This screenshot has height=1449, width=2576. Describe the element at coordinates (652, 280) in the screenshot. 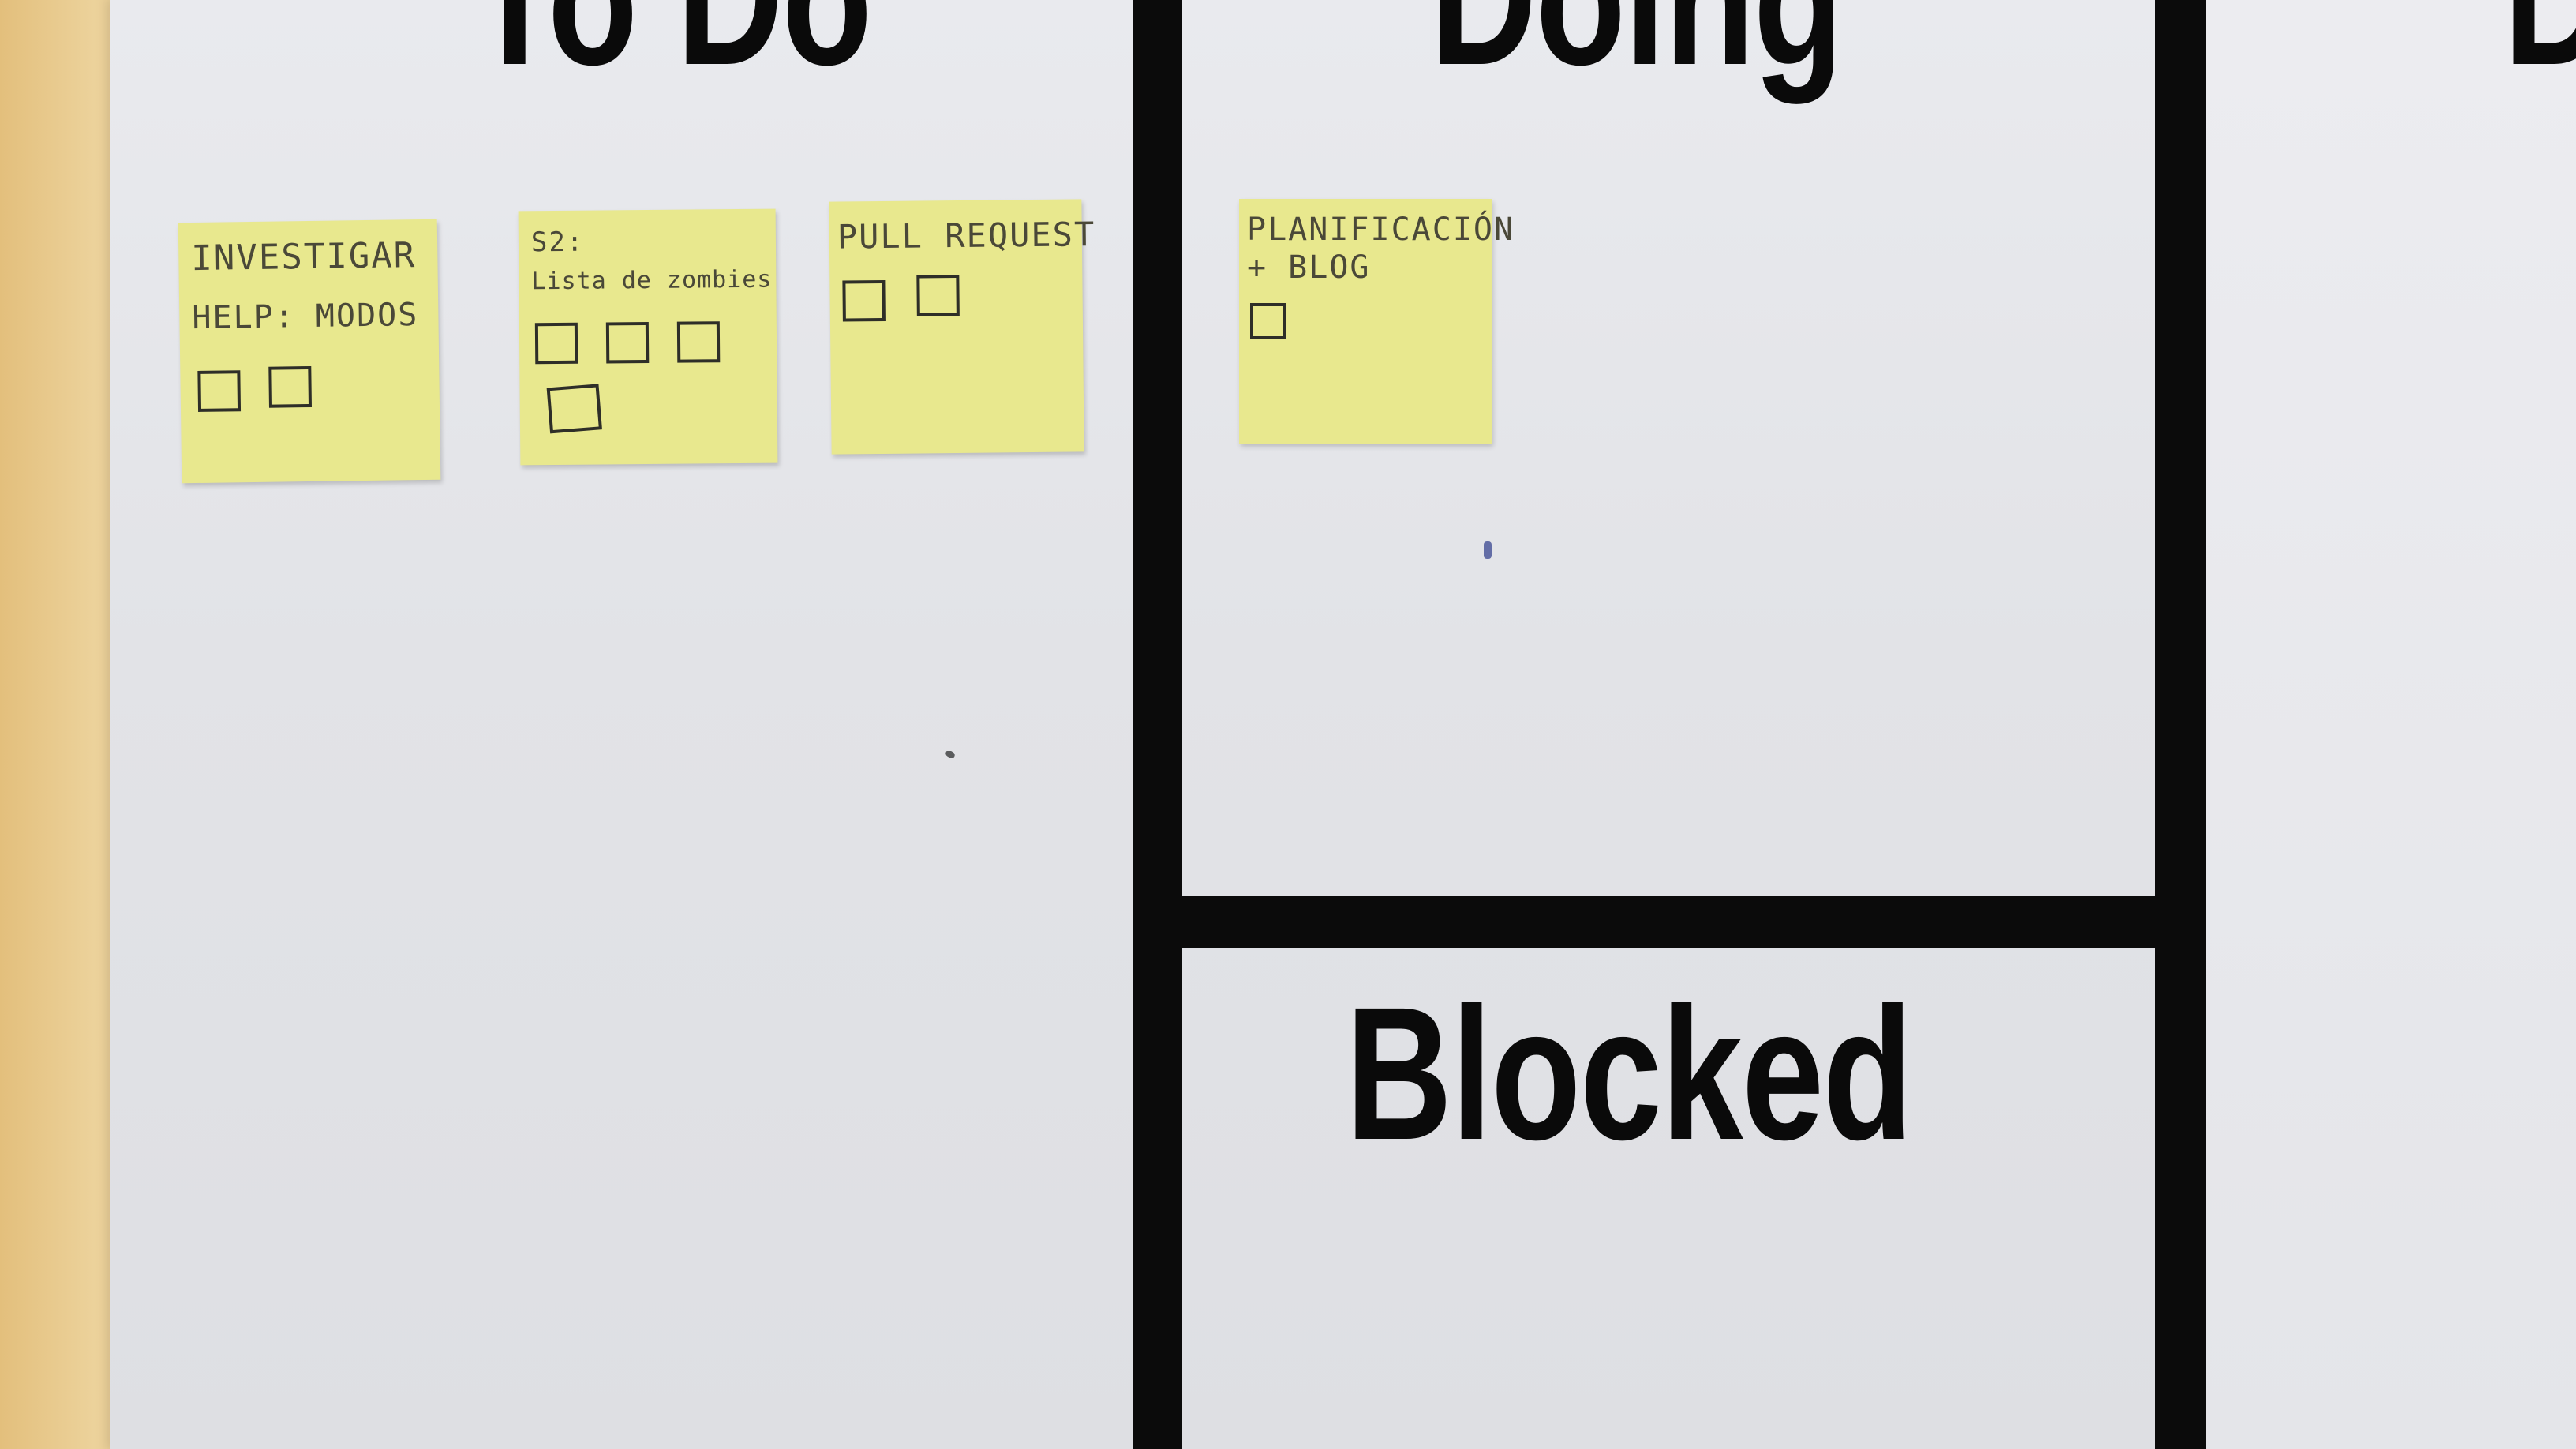

I see `note-line: Lista de zombies` at that location.